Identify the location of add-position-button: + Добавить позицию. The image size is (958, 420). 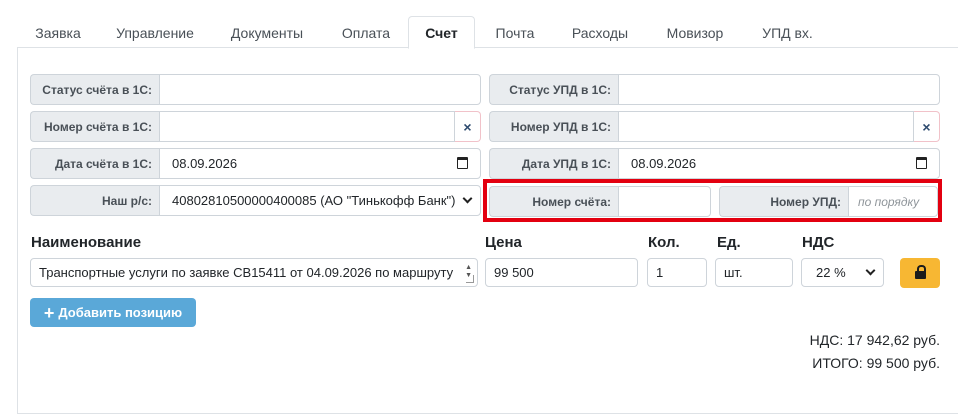
(113, 312).